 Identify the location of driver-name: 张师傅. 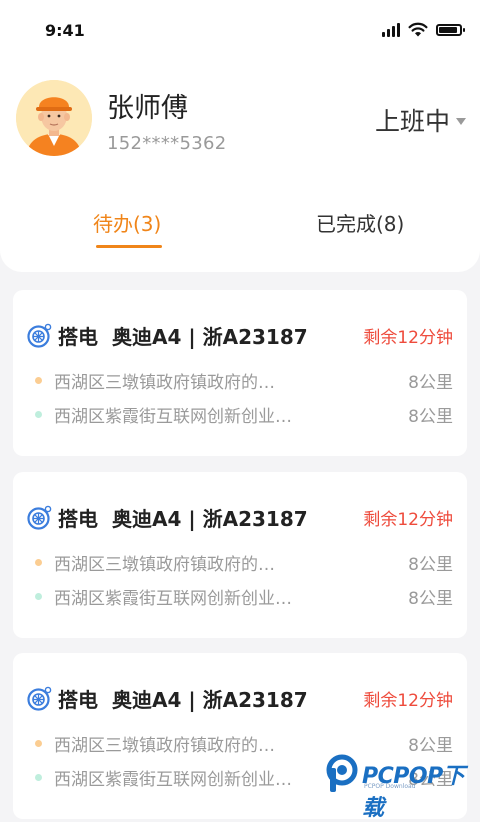
(147, 108).